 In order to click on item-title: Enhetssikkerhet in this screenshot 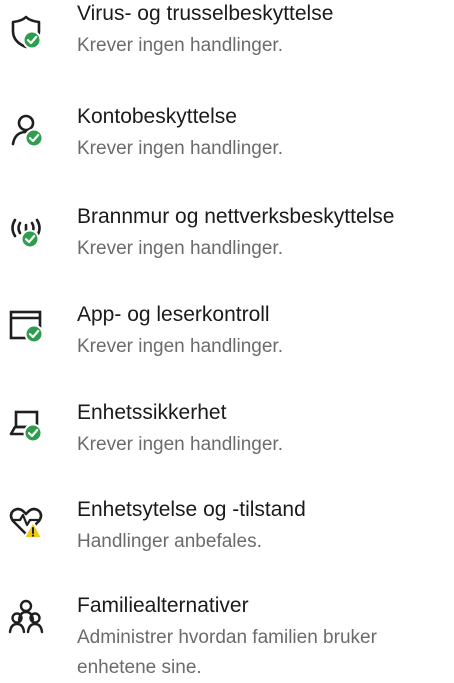, I will do `click(152, 412)`.